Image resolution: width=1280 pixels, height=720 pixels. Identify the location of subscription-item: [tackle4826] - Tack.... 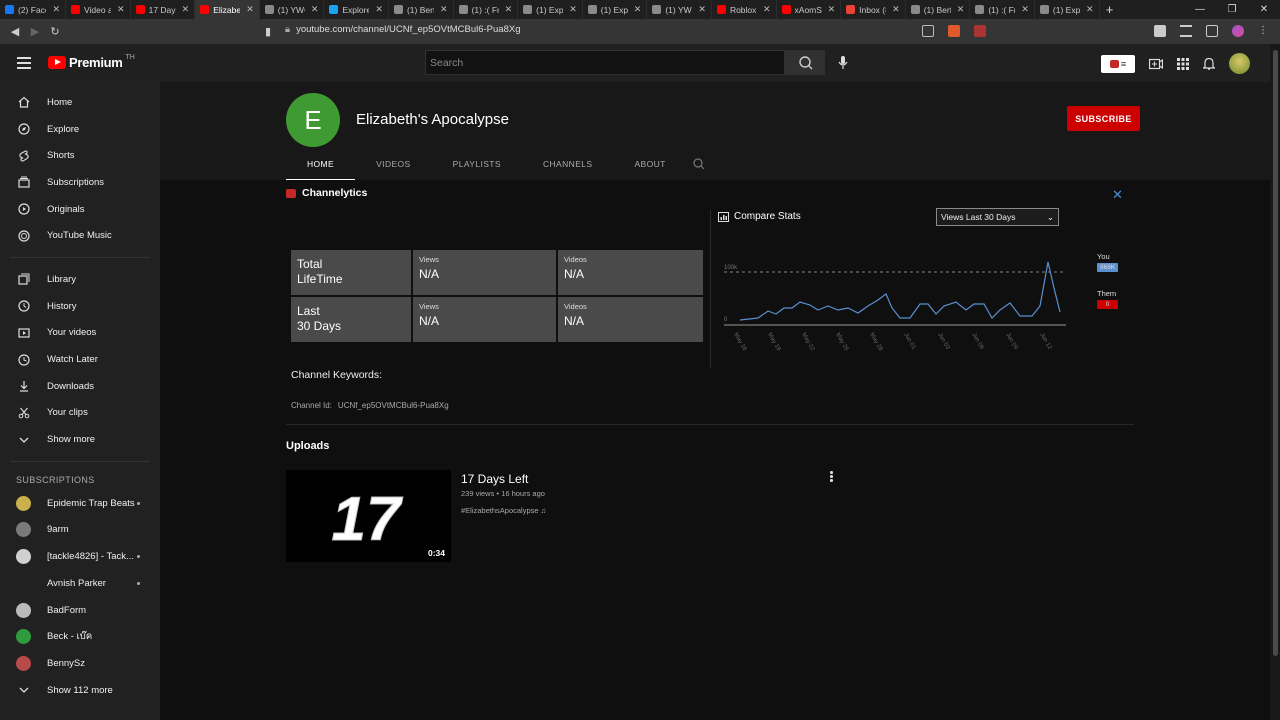
(80, 556).